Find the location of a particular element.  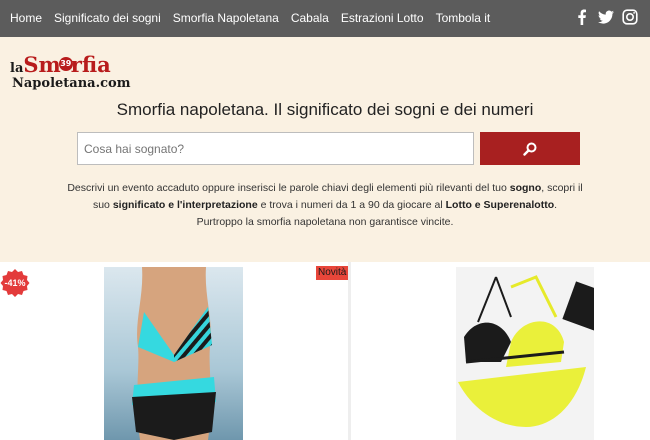

search-icon is located at coordinates (530, 149).